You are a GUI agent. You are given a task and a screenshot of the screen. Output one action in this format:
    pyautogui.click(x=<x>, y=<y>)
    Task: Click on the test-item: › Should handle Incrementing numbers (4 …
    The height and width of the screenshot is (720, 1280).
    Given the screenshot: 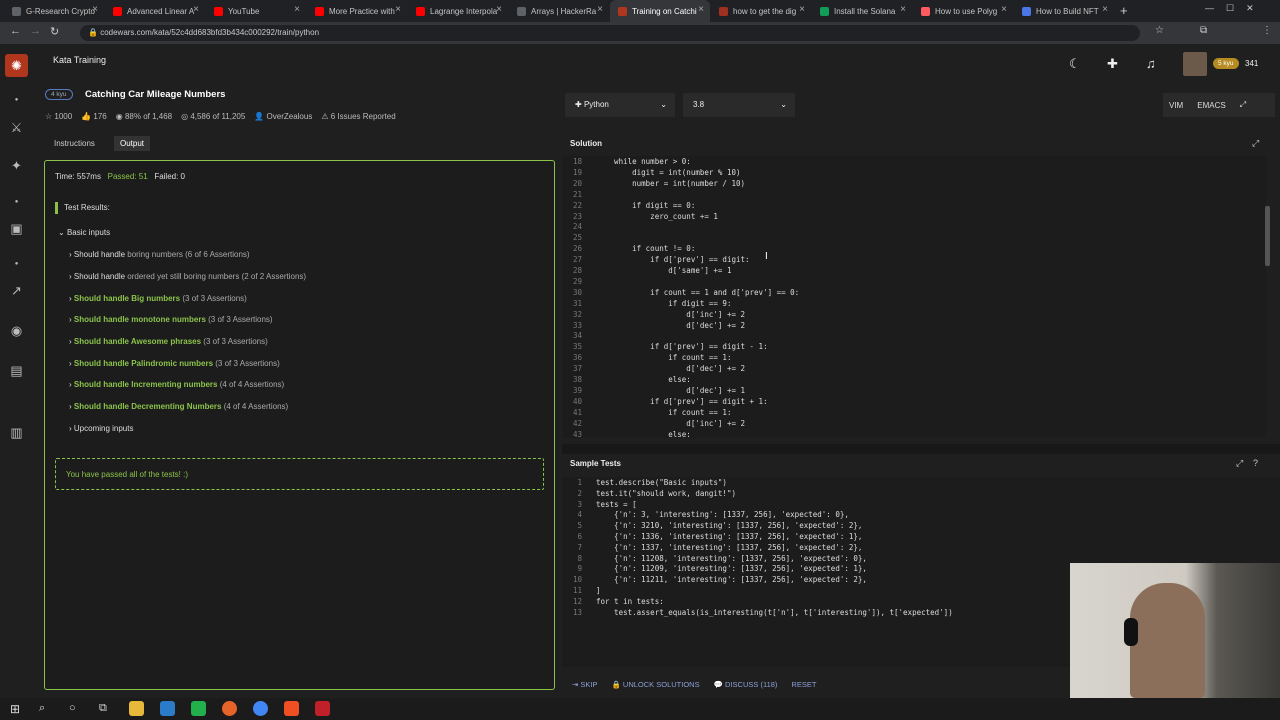 What is the action you would take?
    pyautogui.click(x=176, y=384)
    